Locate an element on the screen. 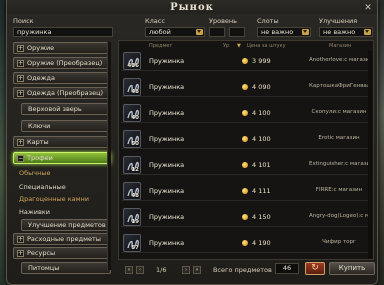 The width and height of the screenshot is (384, 285). first-page-button: « is located at coordinates (129, 270).